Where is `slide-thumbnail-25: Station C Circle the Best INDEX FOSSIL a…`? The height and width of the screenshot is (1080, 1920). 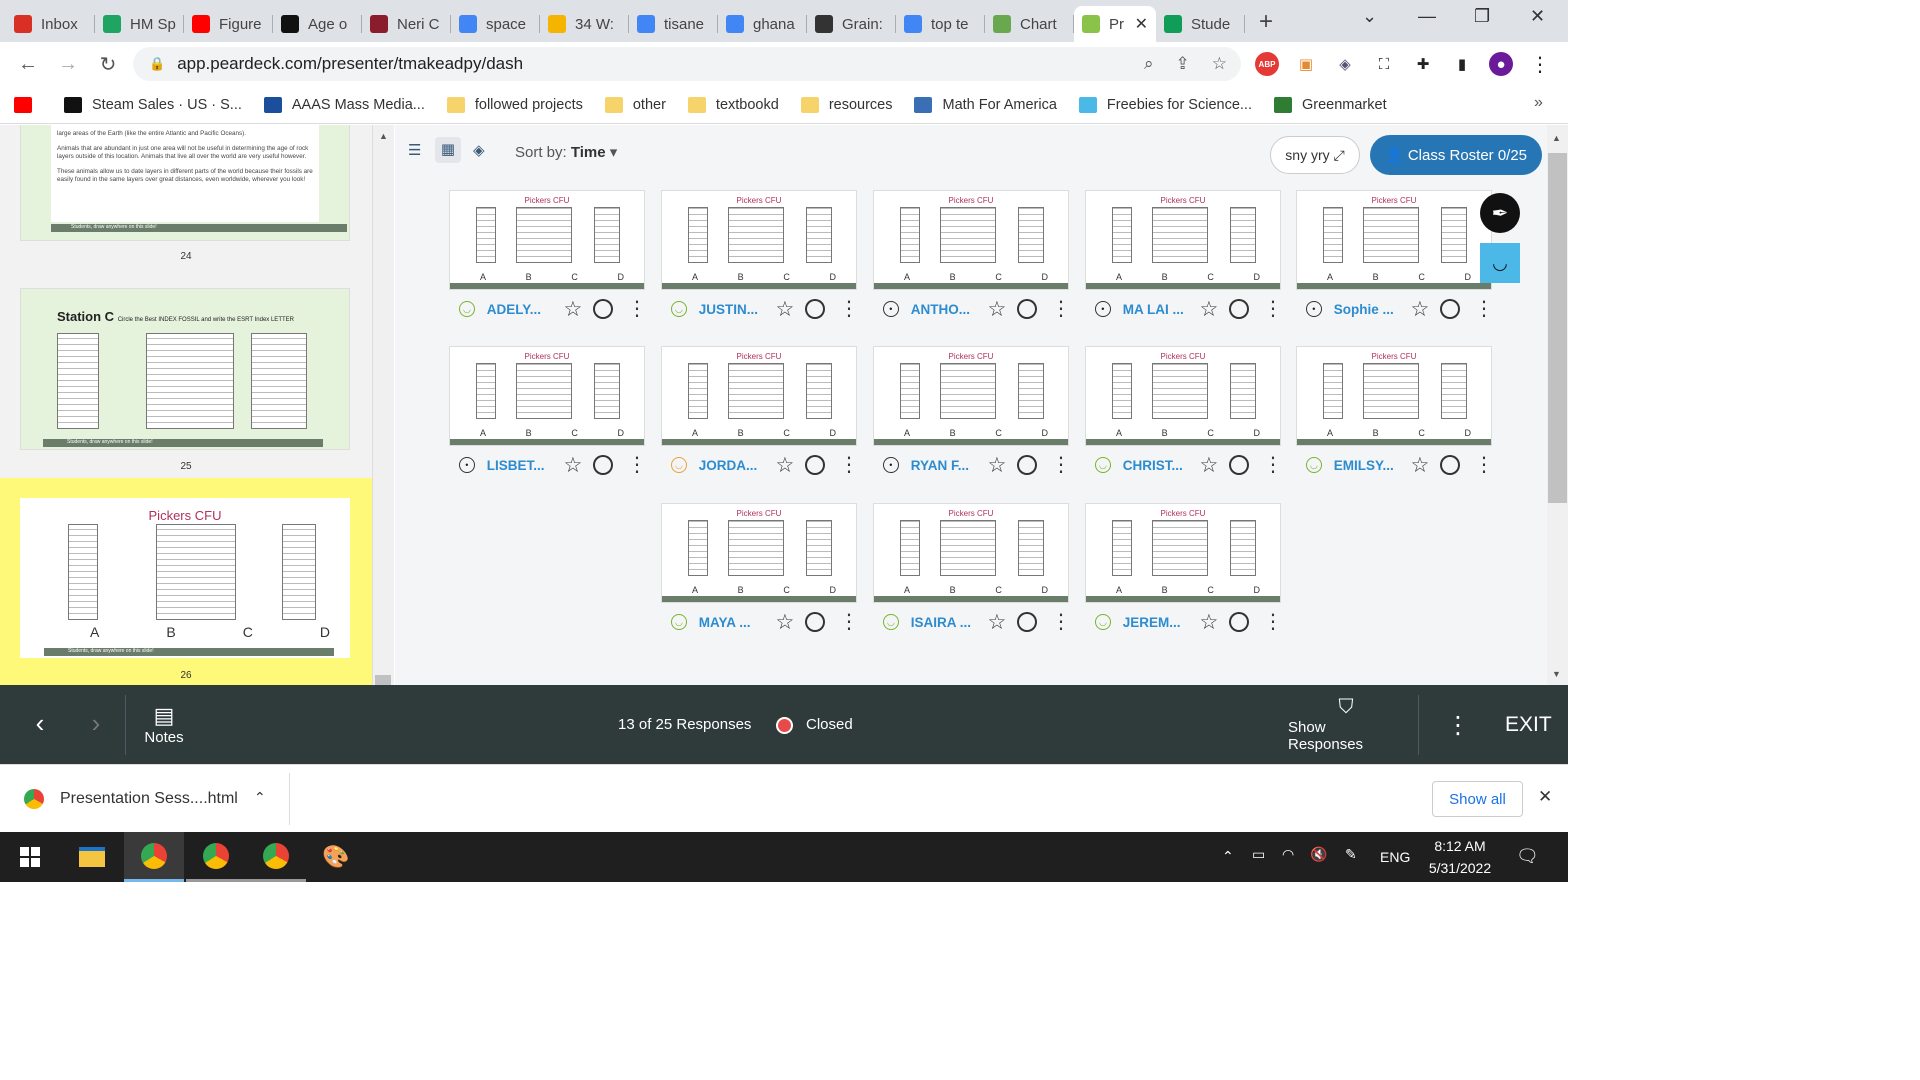 slide-thumbnail-25: Station C Circle the Best INDEX FOSSIL a… is located at coordinates (185, 369).